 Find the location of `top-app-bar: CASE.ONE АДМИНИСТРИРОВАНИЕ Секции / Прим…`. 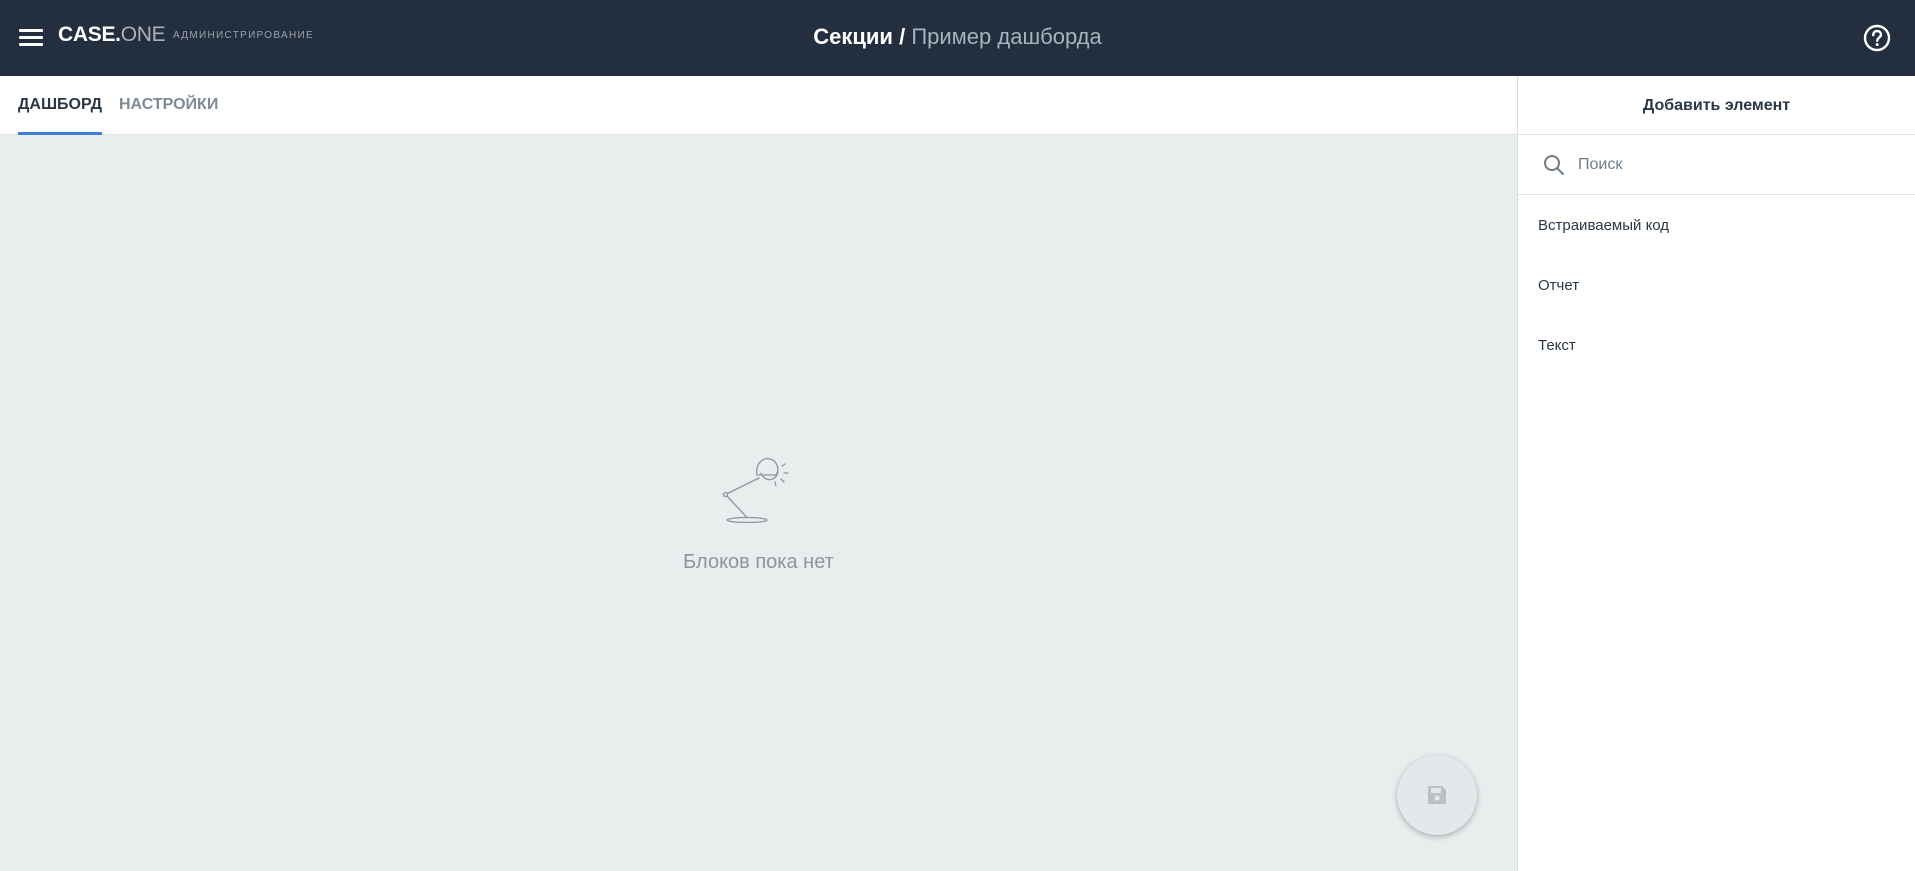

top-app-bar: CASE.ONE АДМИНИСТРИРОВАНИЕ Секции / Прим… is located at coordinates (957, 38).